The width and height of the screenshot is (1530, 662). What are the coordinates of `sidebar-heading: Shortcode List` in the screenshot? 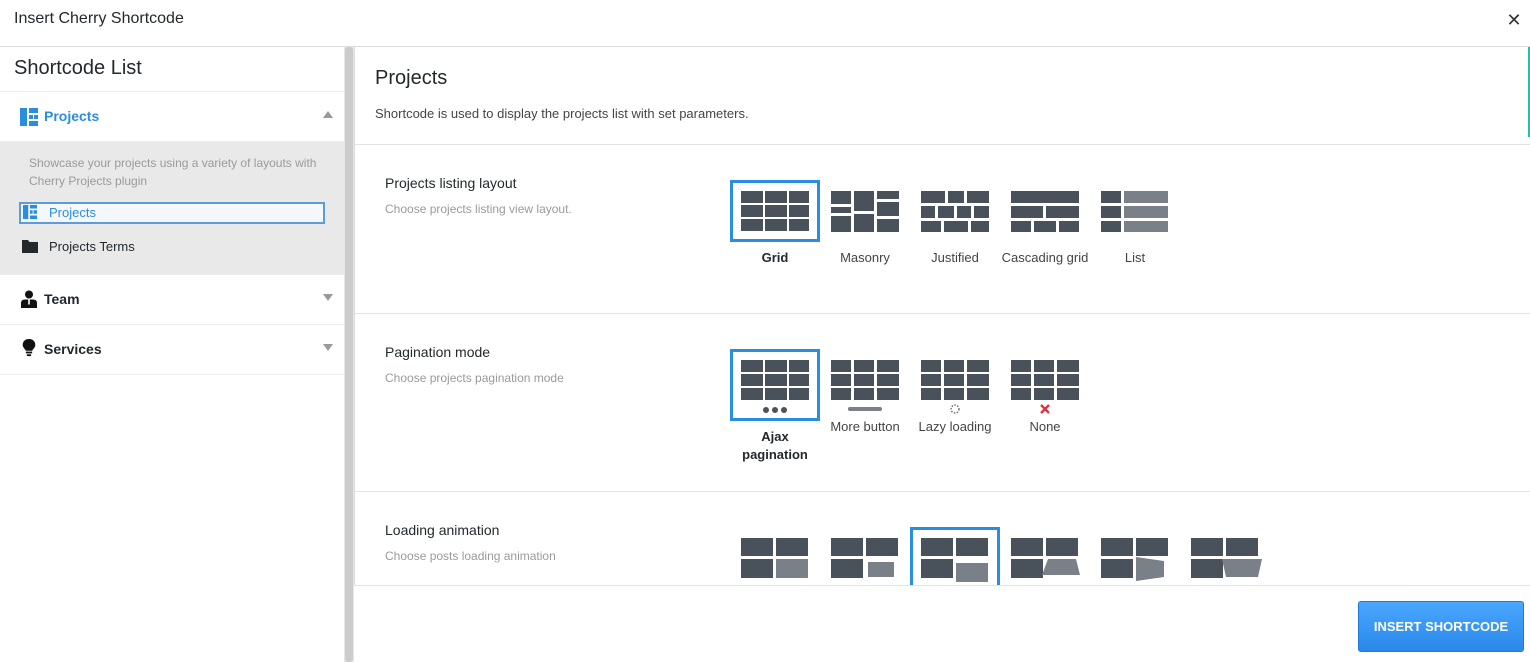 It's located at (172, 69).